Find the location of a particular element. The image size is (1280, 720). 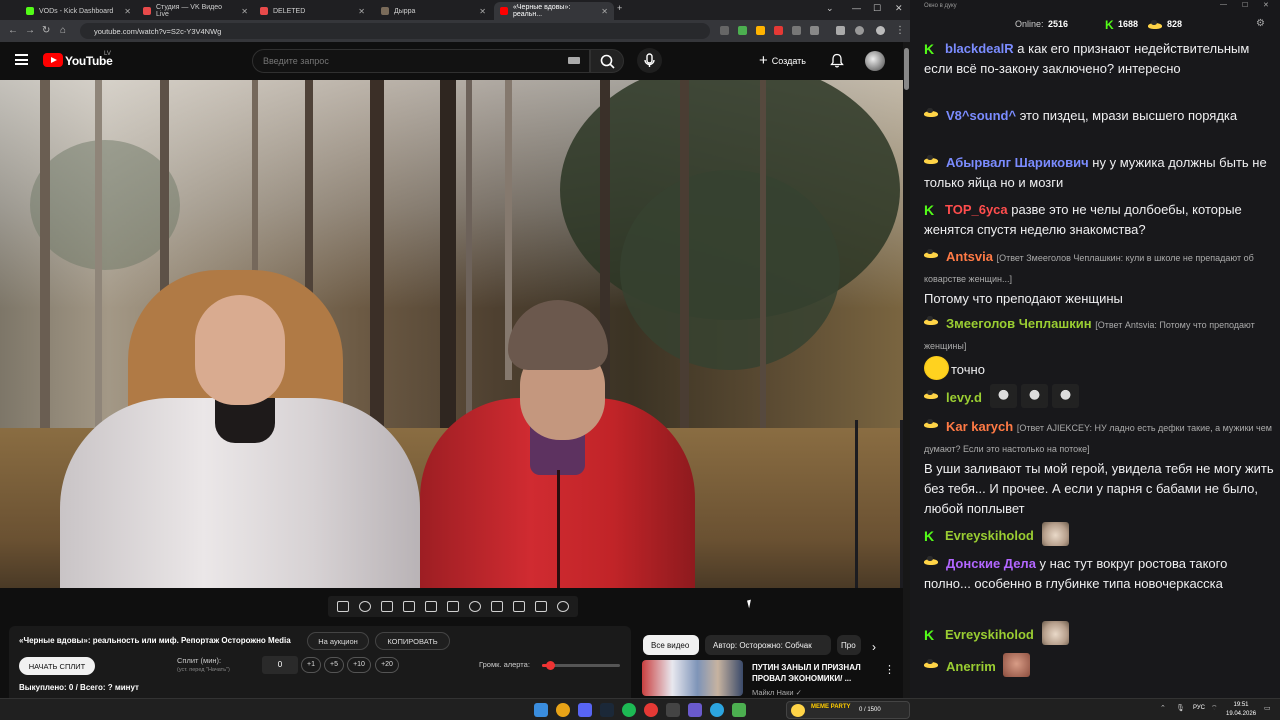

discord-icon is located at coordinates (585, 710).